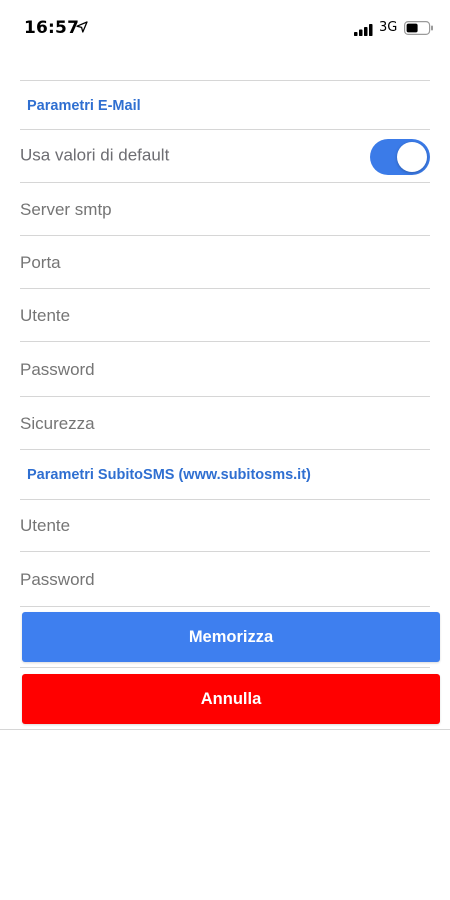 This screenshot has height=900, width=450. What do you see at coordinates (95, 154) in the screenshot?
I see `use-defaults-label: Usa valori di default` at bounding box center [95, 154].